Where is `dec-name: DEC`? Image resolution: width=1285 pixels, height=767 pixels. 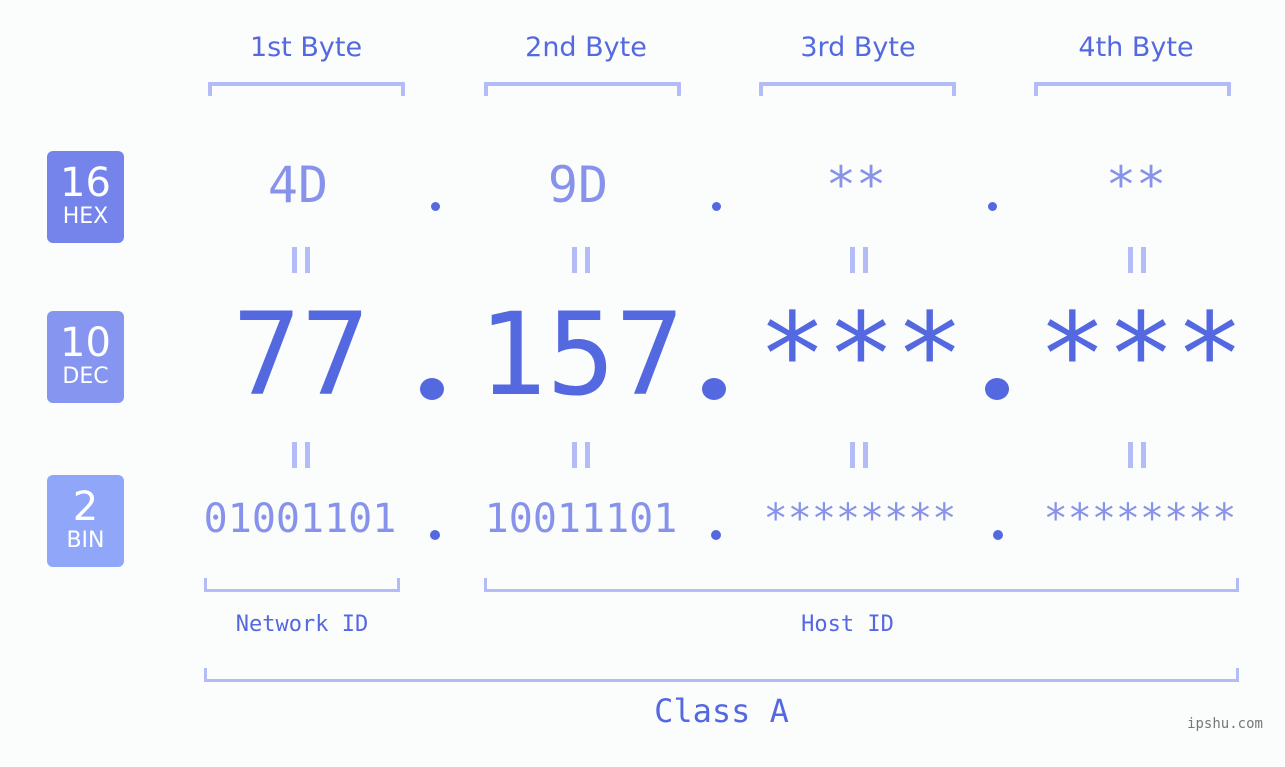 dec-name: DEC is located at coordinates (85, 376).